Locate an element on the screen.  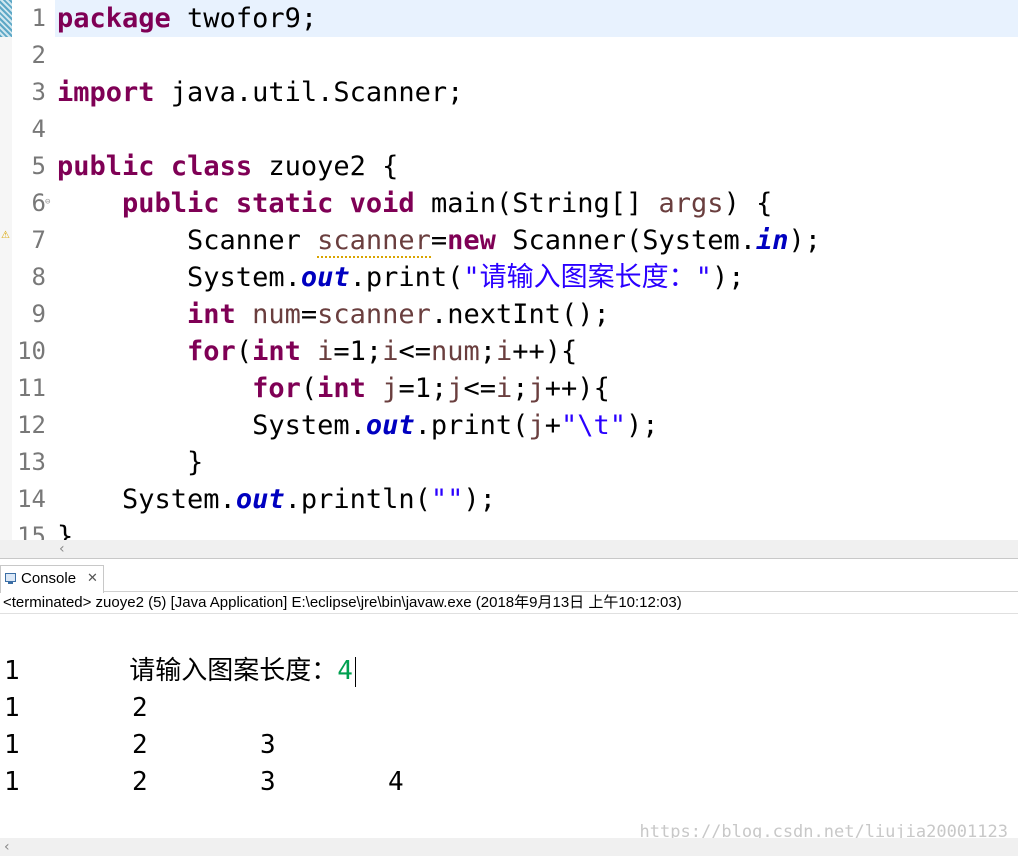
line-number: 8 is located at coordinates (38, 277).